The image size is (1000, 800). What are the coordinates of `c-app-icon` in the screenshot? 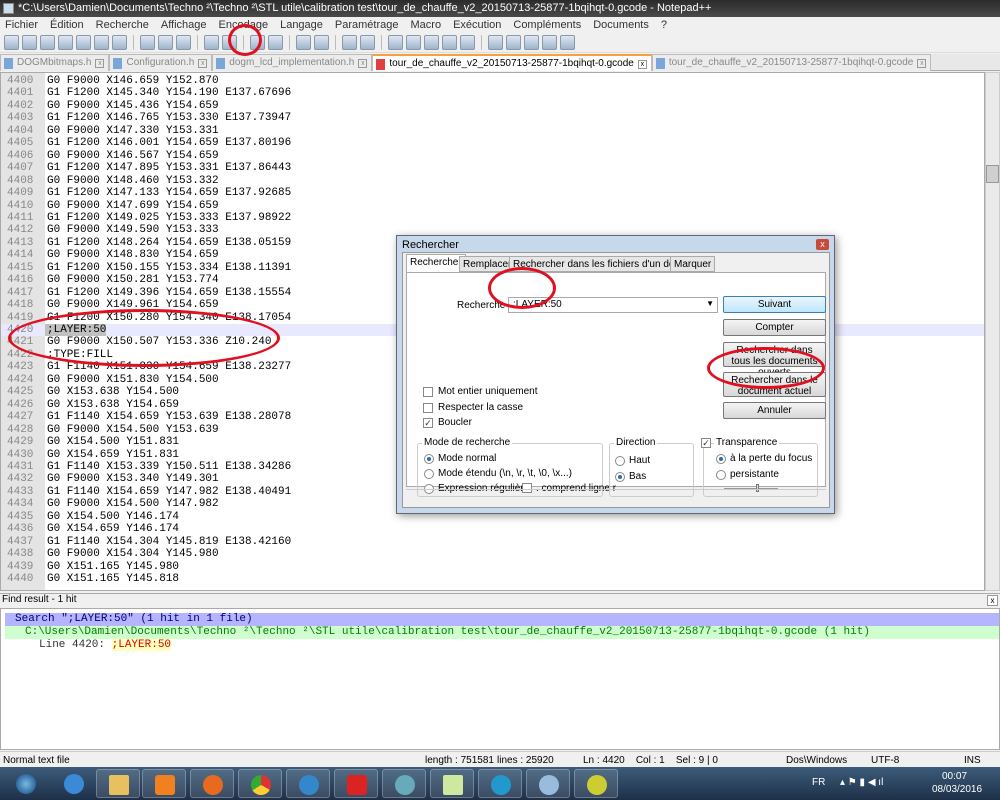 It's located at (500, 783).